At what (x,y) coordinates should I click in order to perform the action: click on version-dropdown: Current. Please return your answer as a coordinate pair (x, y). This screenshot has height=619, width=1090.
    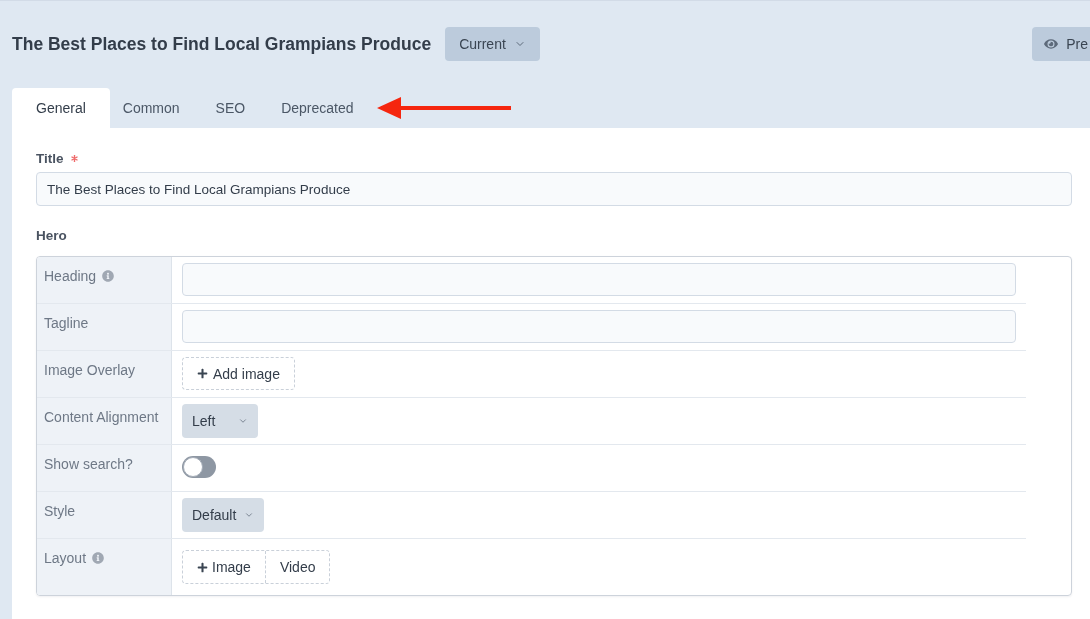
    Looking at the image, I should click on (492, 44).